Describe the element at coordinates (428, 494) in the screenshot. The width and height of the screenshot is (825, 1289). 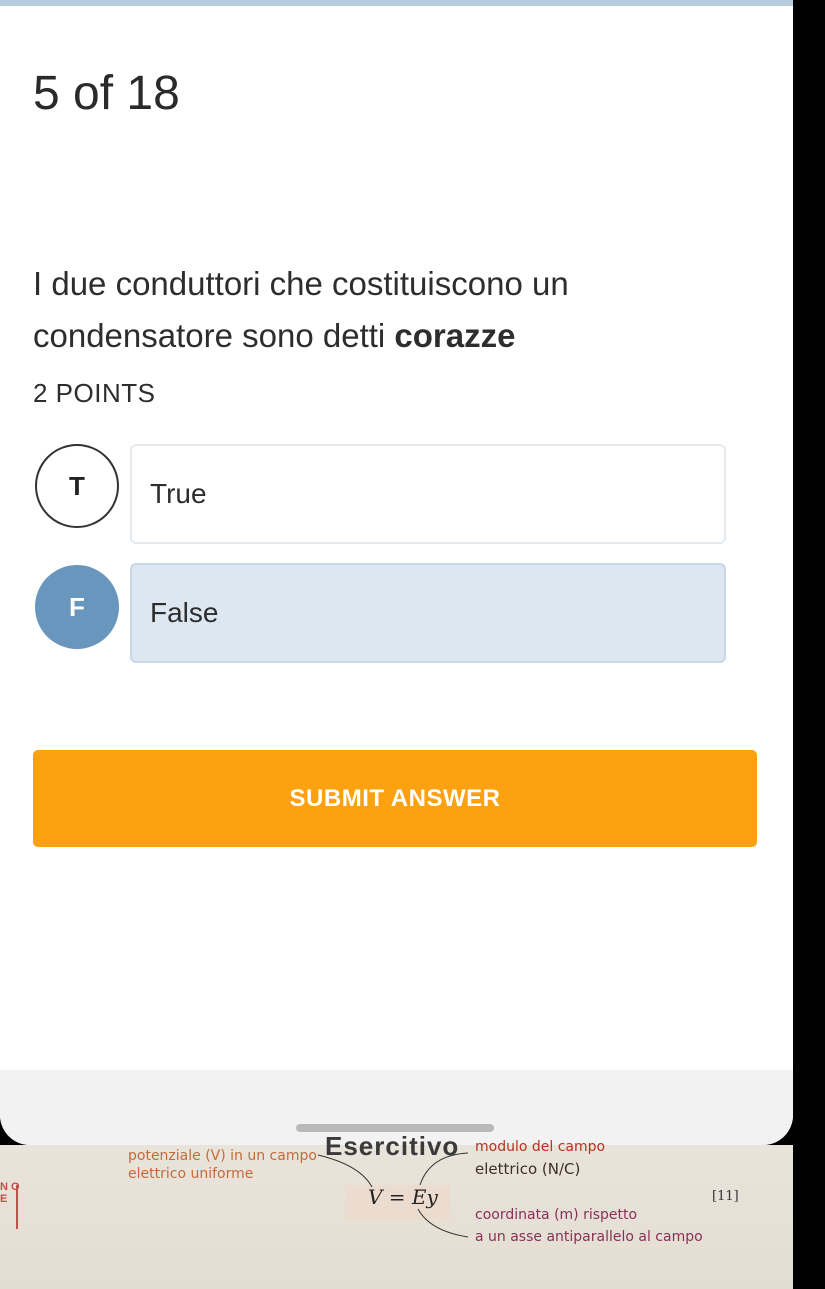
I see `option-true: True` at that location.